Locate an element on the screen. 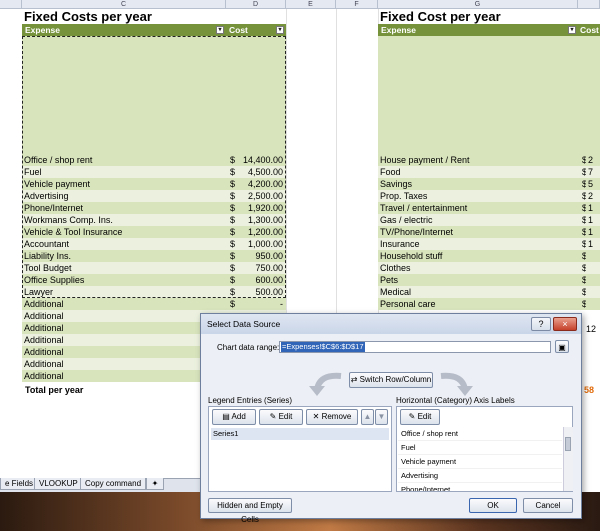  right-expense-cell: Travel / entertainment is located at coordinates (478, 208).